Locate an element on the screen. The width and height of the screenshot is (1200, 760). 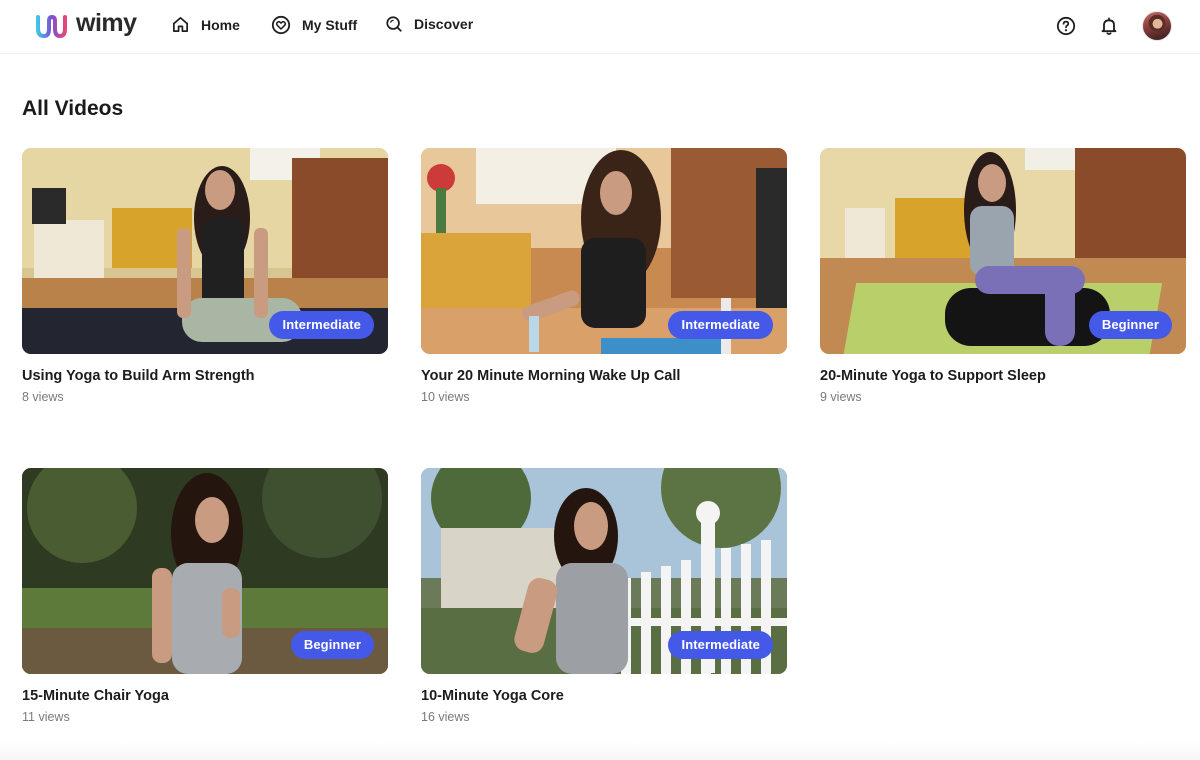
nav-home: Home is located at coordinates (205, 24).